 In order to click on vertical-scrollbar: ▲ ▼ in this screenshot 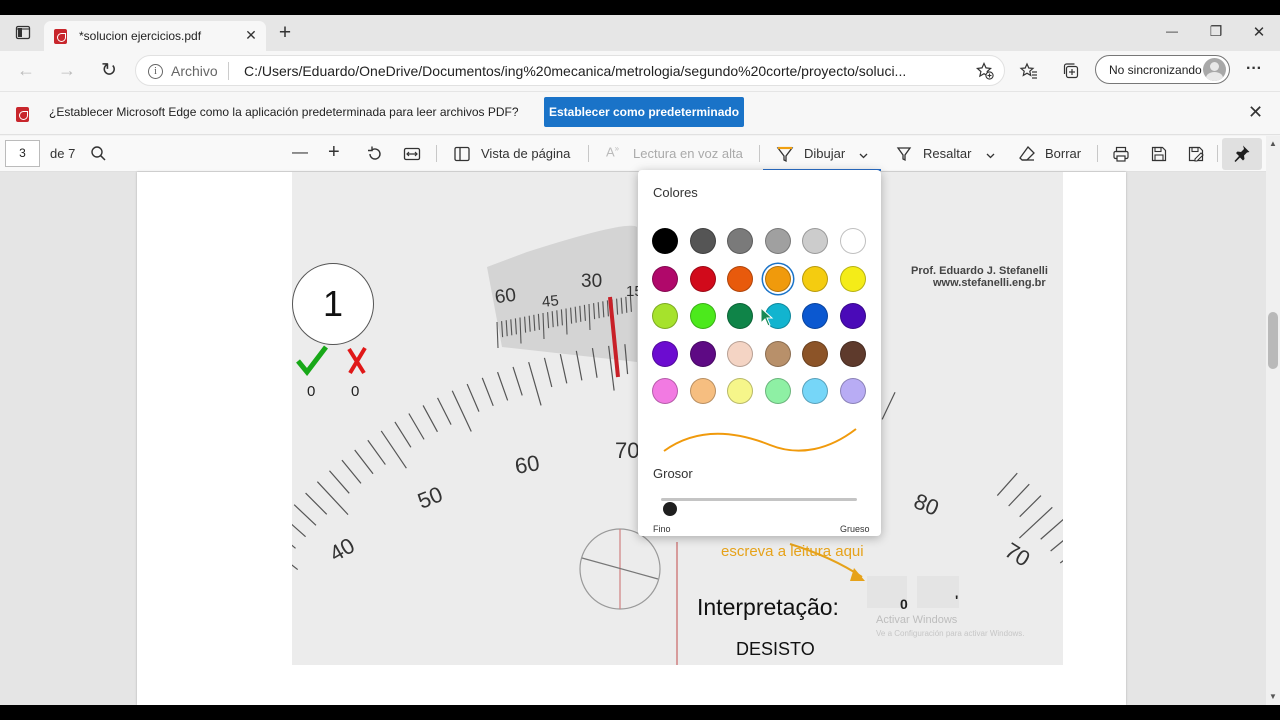, I will do `click(1273, 420)`.